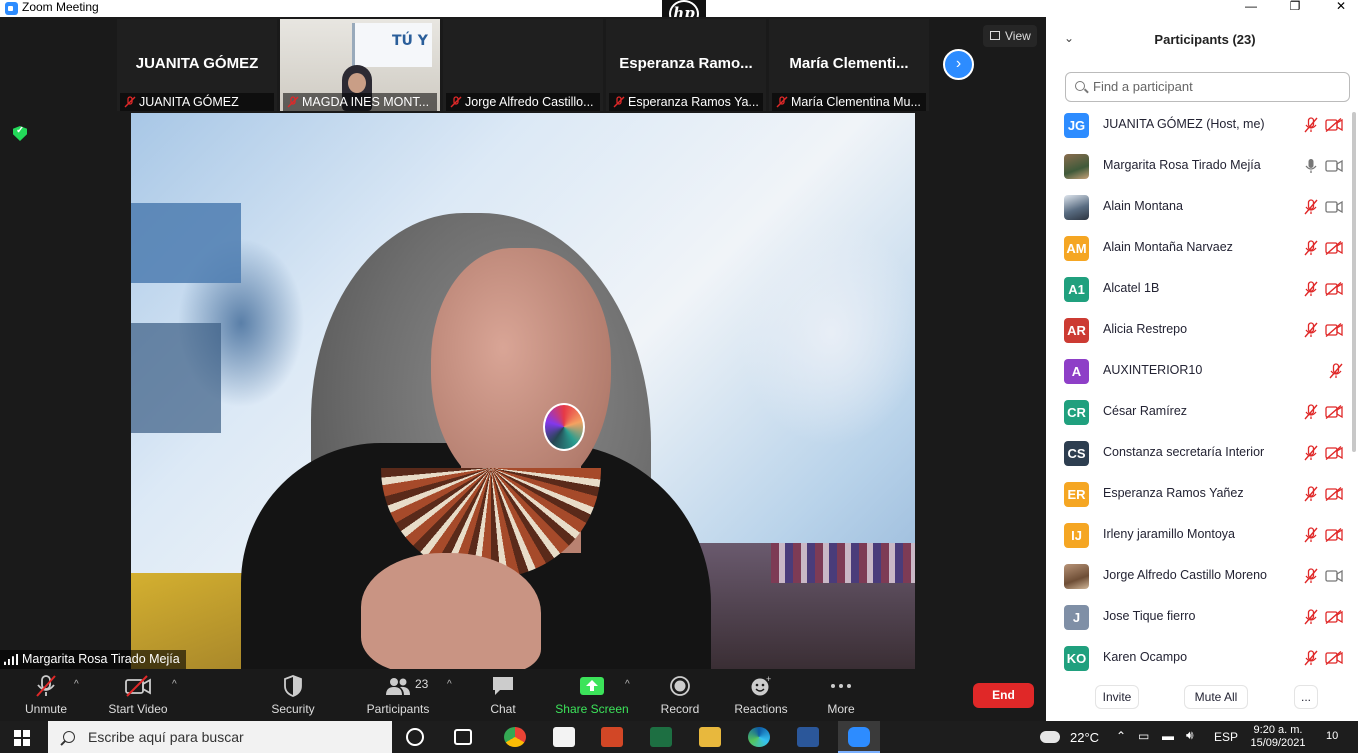 Image resolution: width=1358 pixels, height=753 pixels. Describe the element at coordinates (1202, 453) in the screenshot. I see `participant-row: CS Constanza secretaría Interior` at that location.